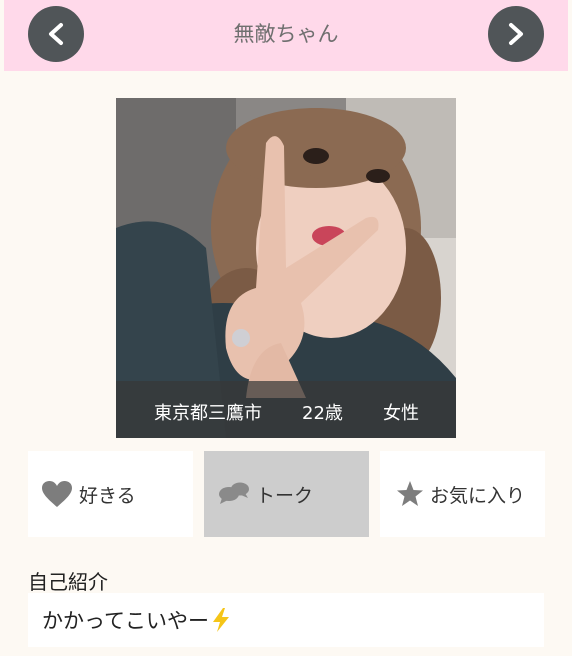 Image resolution: width=572 pixels, height=656 pixels. I want to click on talk-button-label: トーク, so click(285, 495).